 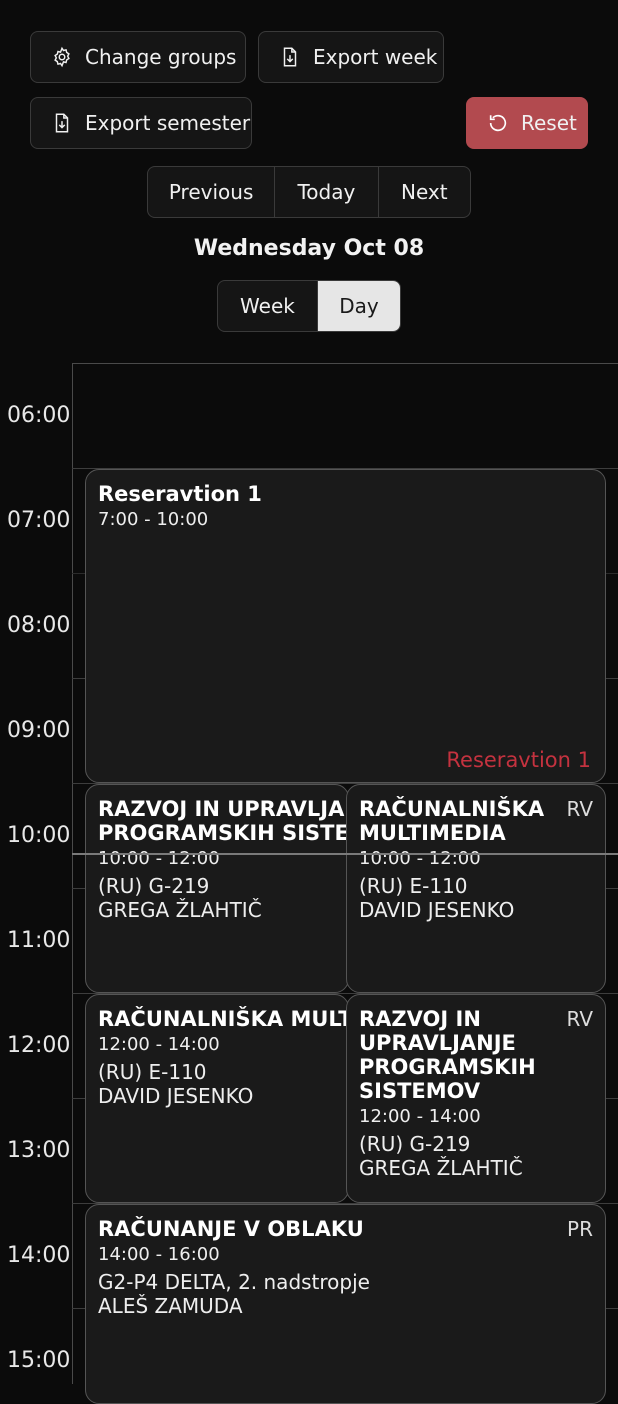 What do you see at coordinates (39, 730) in the screenshot?
I see `time-label: 09:00` at bounding box center [39, 730].